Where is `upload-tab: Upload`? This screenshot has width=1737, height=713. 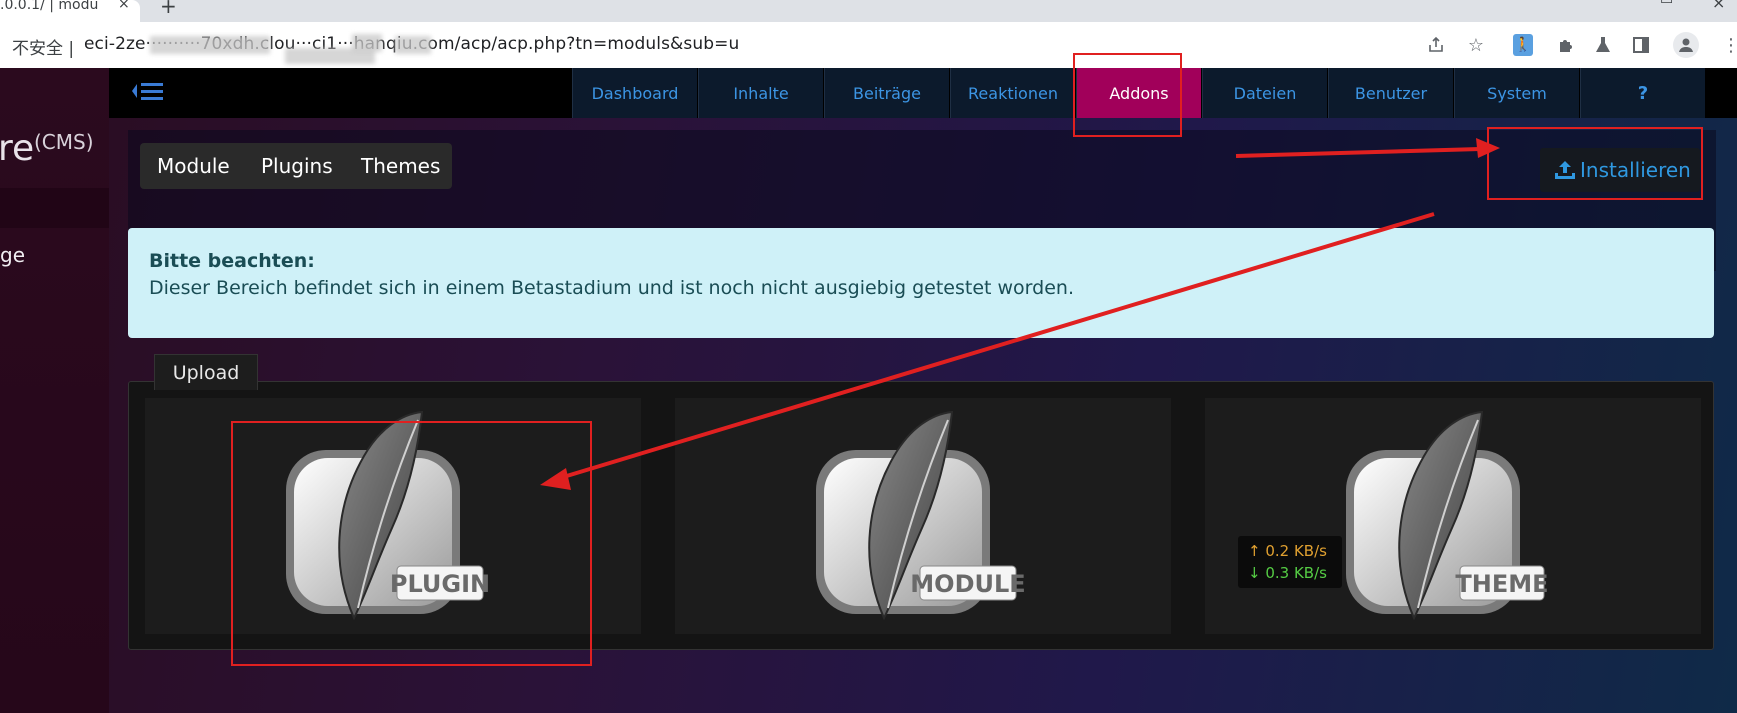 upload-tab: Upload is located at coordinates (206, 372).